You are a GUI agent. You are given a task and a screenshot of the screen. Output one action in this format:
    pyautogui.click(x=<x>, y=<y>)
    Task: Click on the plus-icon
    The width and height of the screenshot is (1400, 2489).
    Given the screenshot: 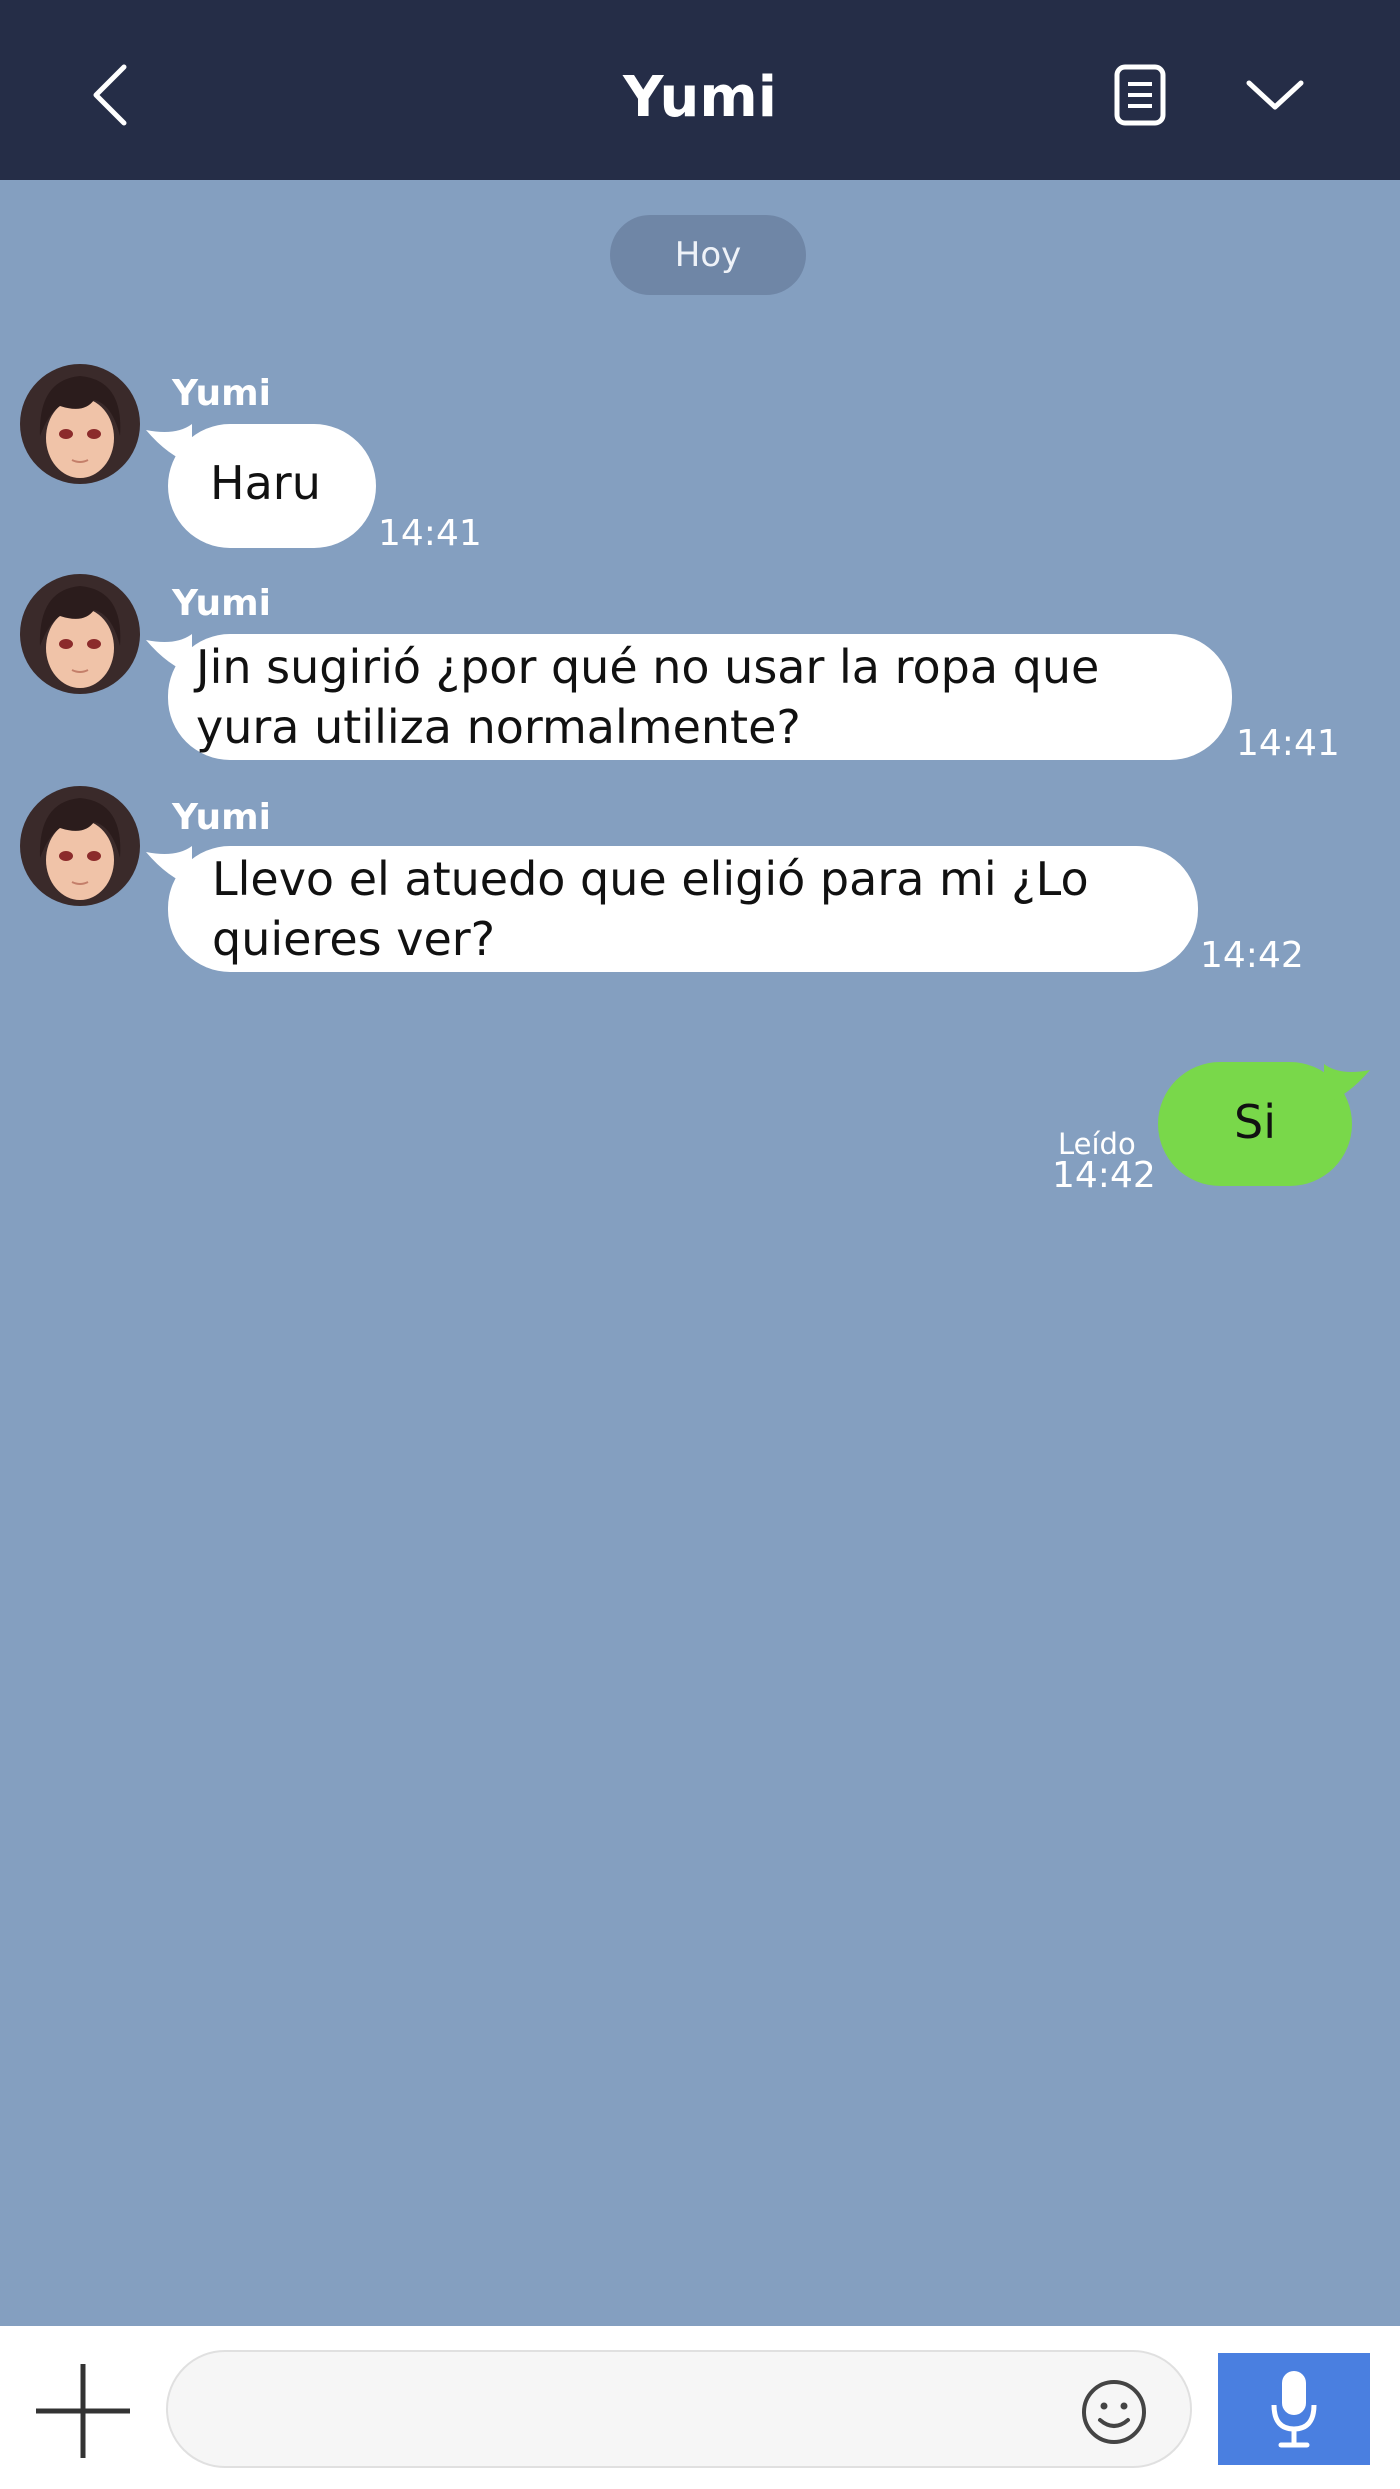 What is the action you would take?
    pyautogui.click(x=83, y=2411)
    